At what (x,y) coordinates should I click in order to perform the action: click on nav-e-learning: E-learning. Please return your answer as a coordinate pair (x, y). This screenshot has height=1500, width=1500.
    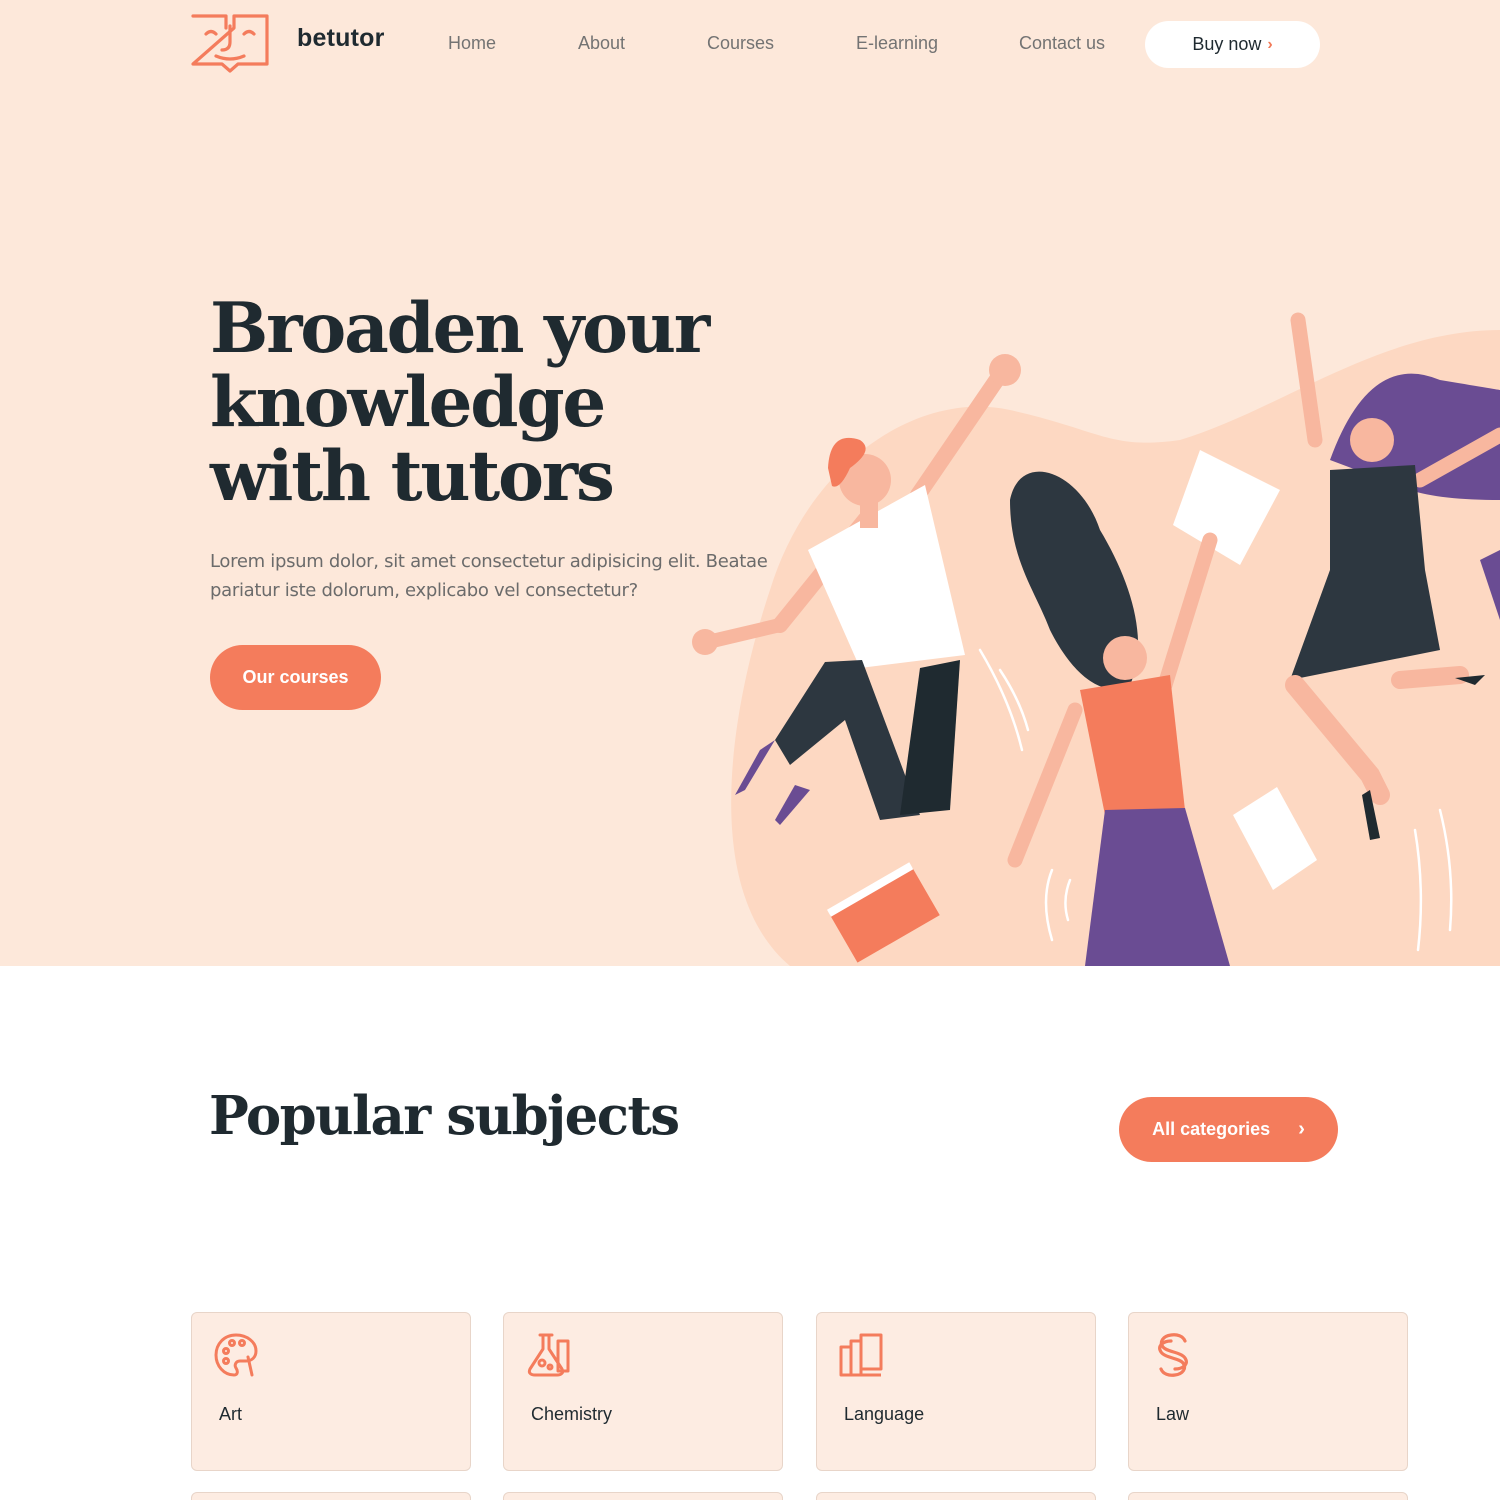
    Looking at the image, I should click on (897, 43).